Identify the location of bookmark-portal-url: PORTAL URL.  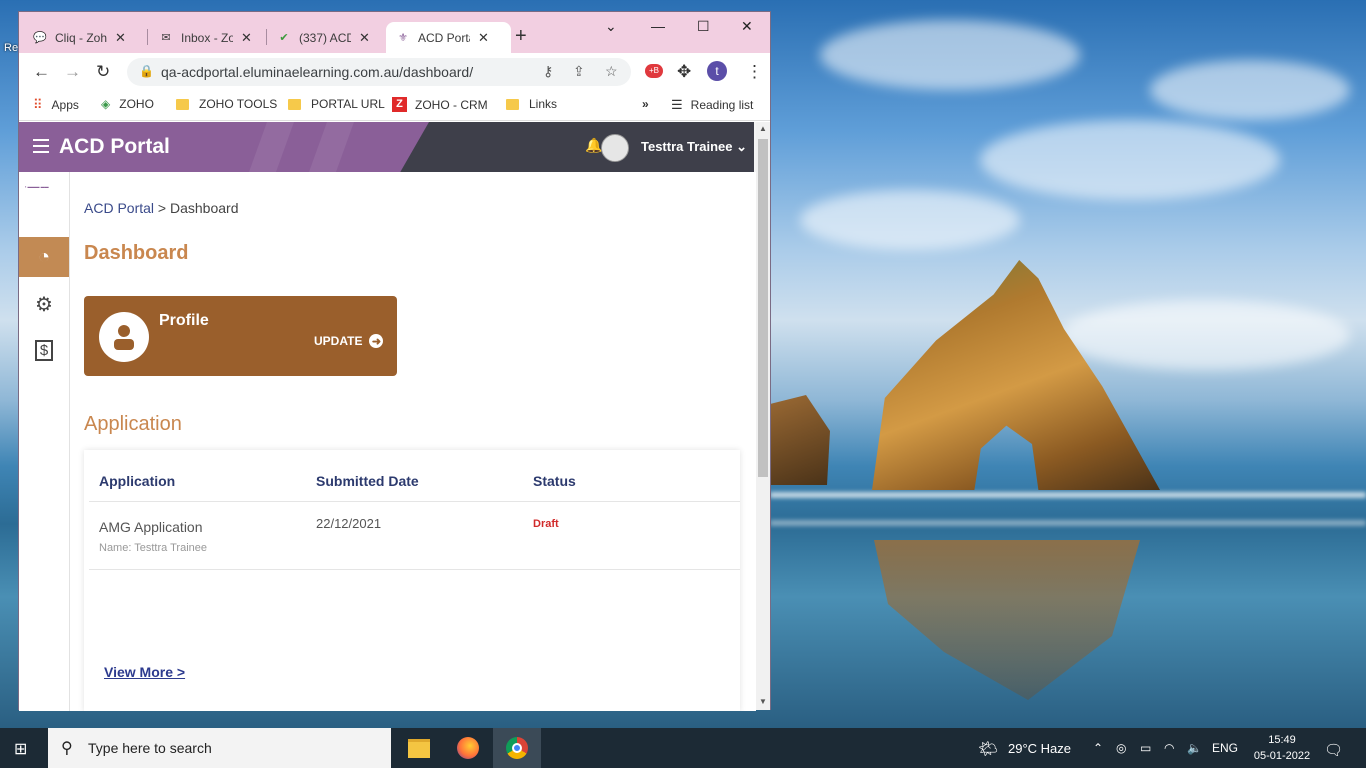
(336, 104).